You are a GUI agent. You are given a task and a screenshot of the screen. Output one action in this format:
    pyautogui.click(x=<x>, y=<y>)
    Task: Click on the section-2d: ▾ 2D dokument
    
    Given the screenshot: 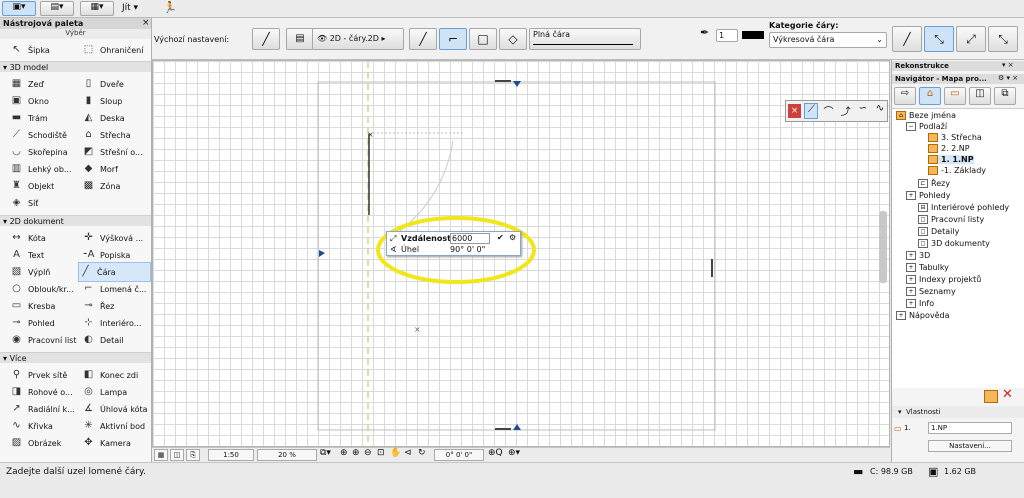 What is the action you would take?
    pyautogui.click(x=75, y=220)
    